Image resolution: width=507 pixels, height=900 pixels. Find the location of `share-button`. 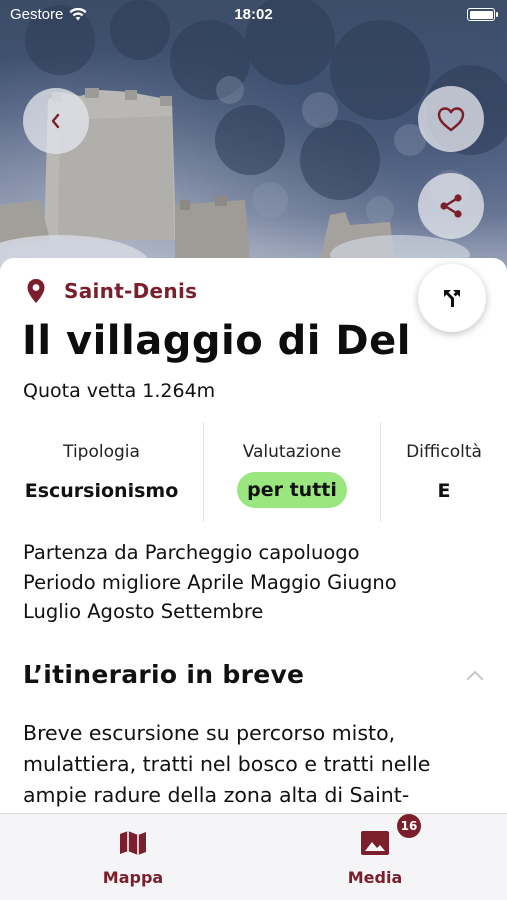

share-button is located at coordinates (451, 206).